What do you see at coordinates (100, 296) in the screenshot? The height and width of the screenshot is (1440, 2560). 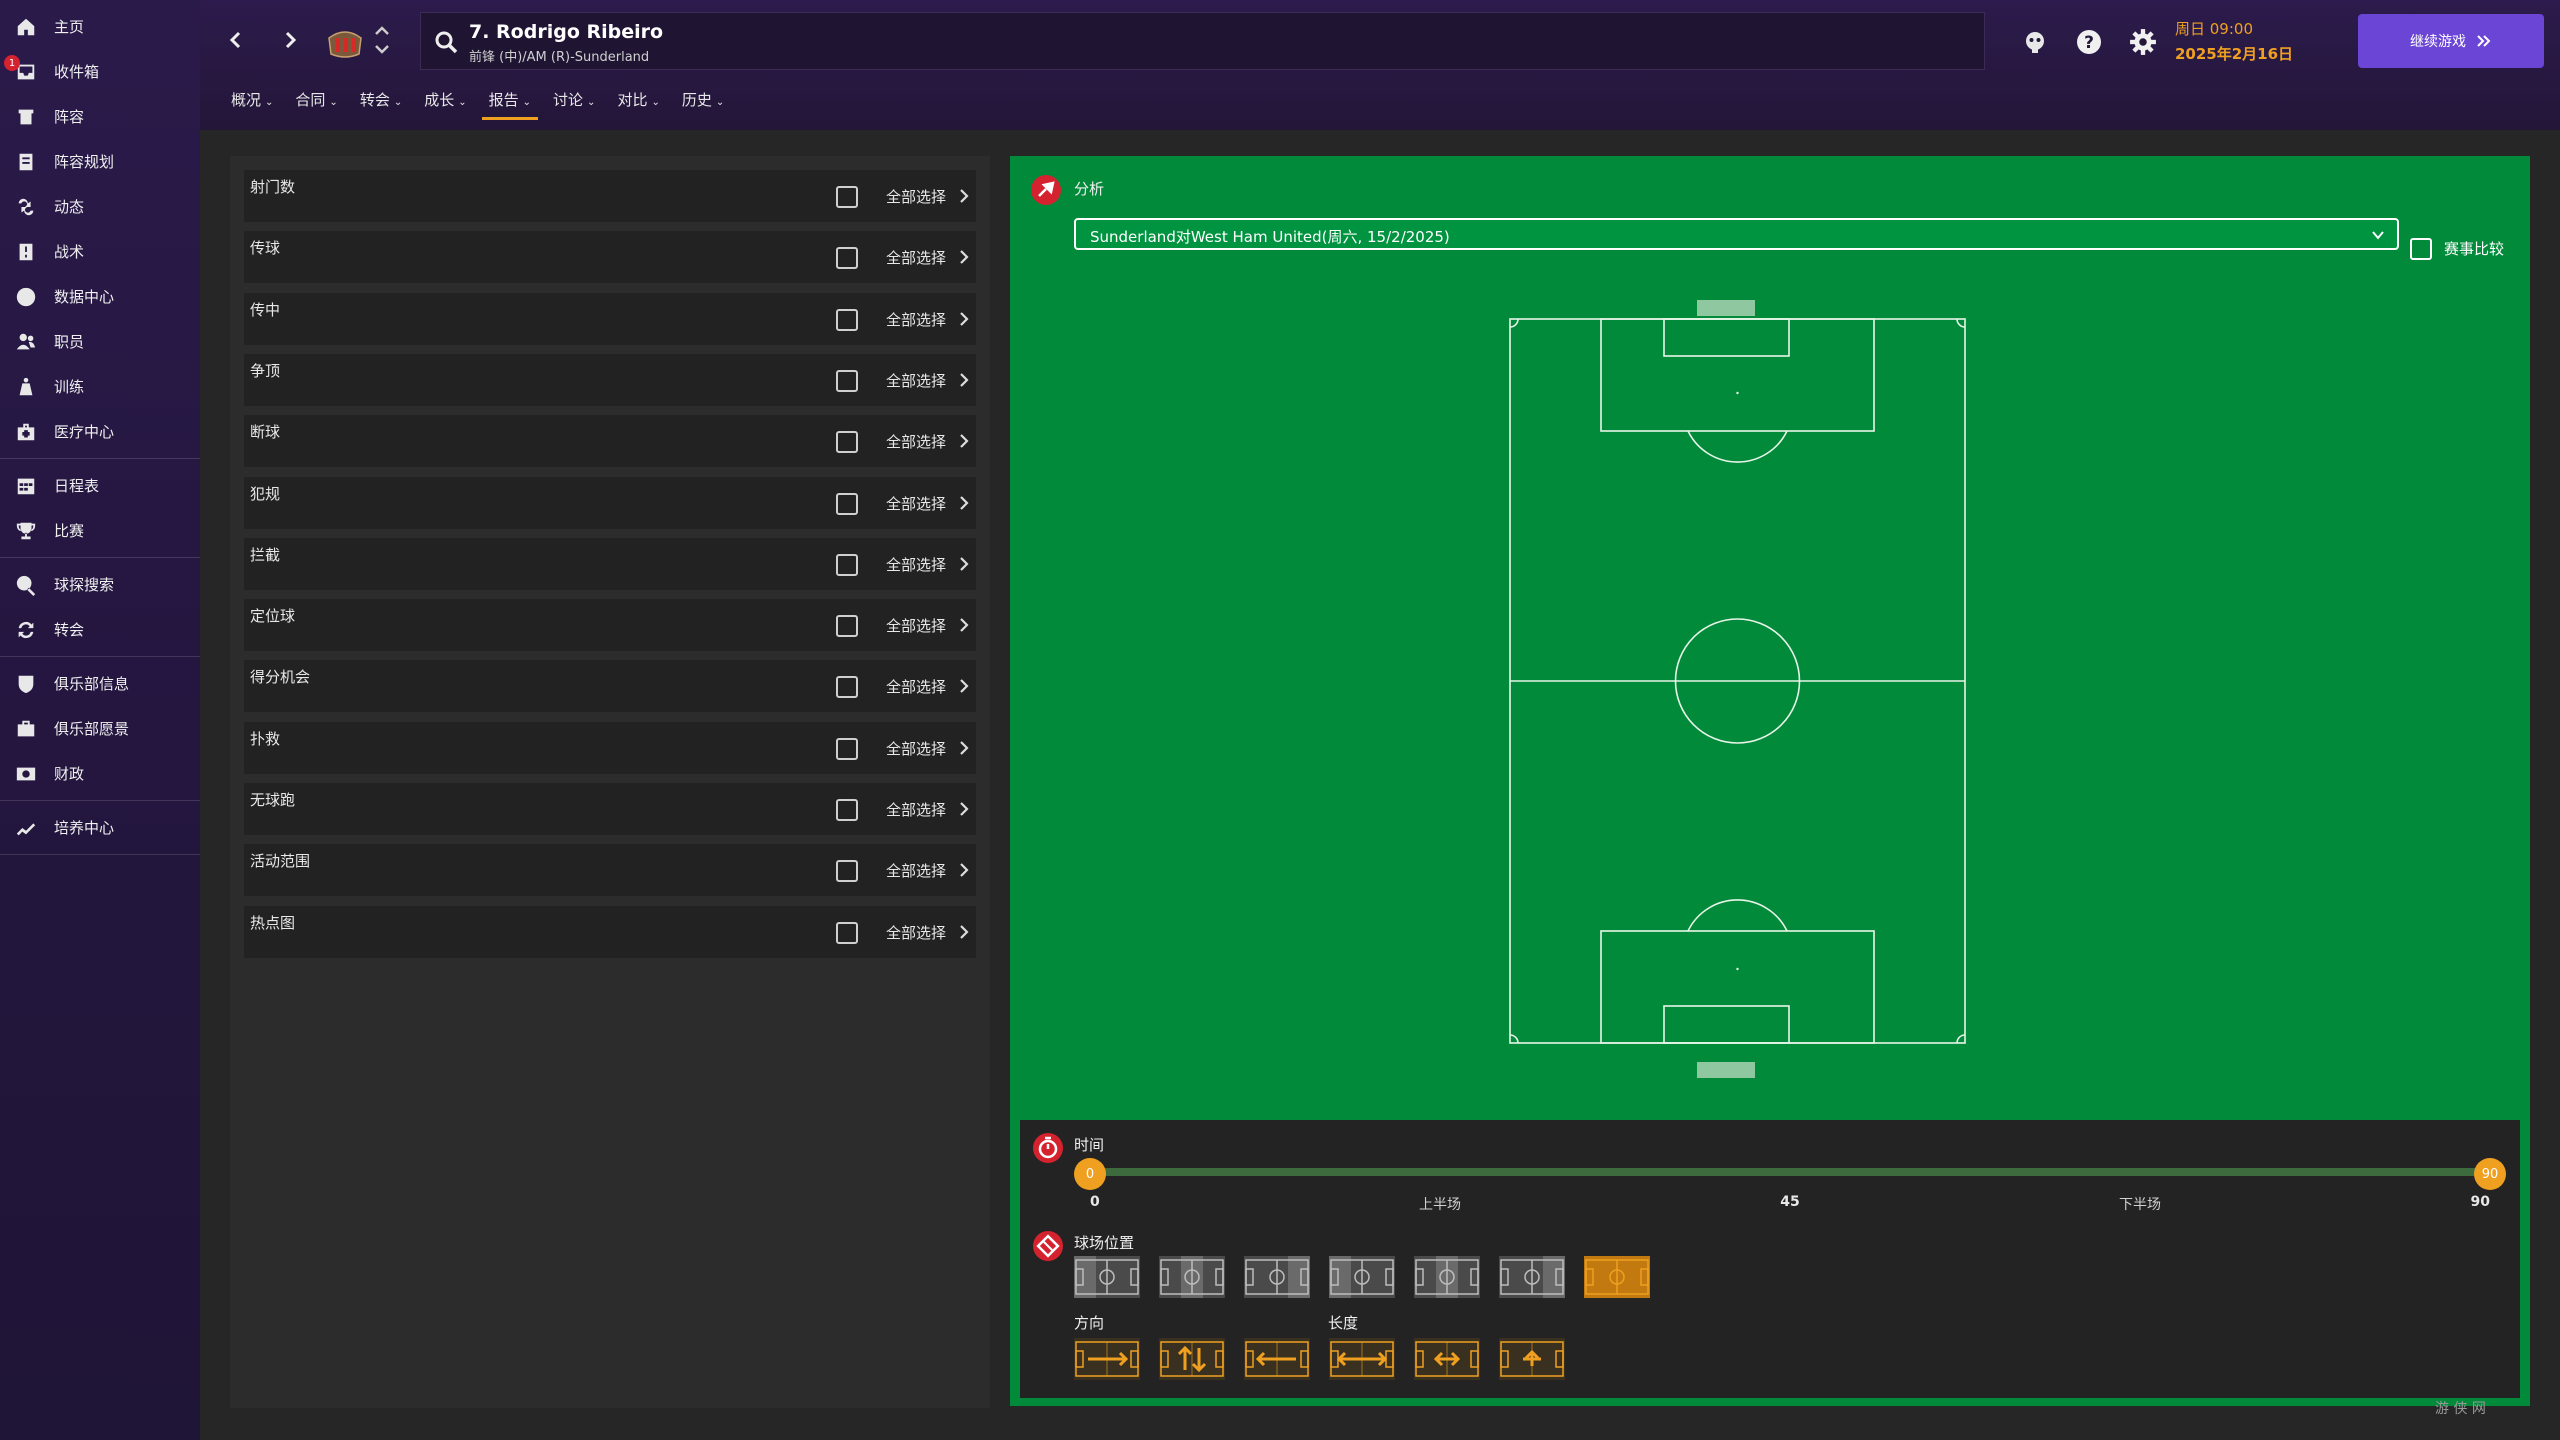 I see `sidebar-item: 数据中心` at bounding box center [100, 296].